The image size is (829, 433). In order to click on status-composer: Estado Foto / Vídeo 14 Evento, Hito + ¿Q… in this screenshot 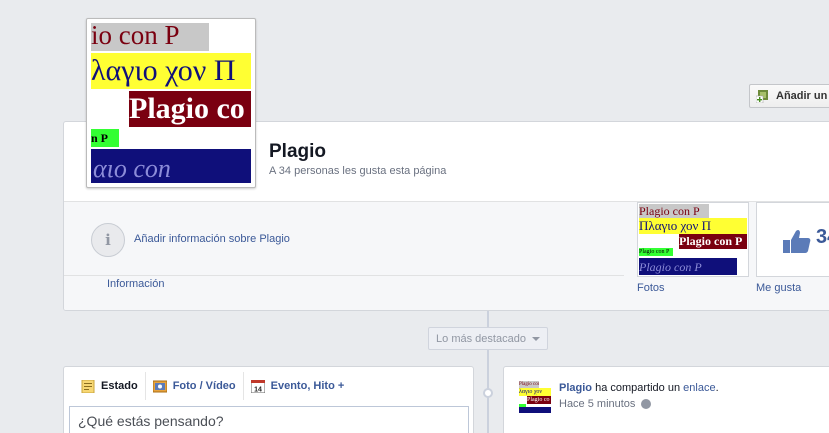, I will do `click(268, 399)`.